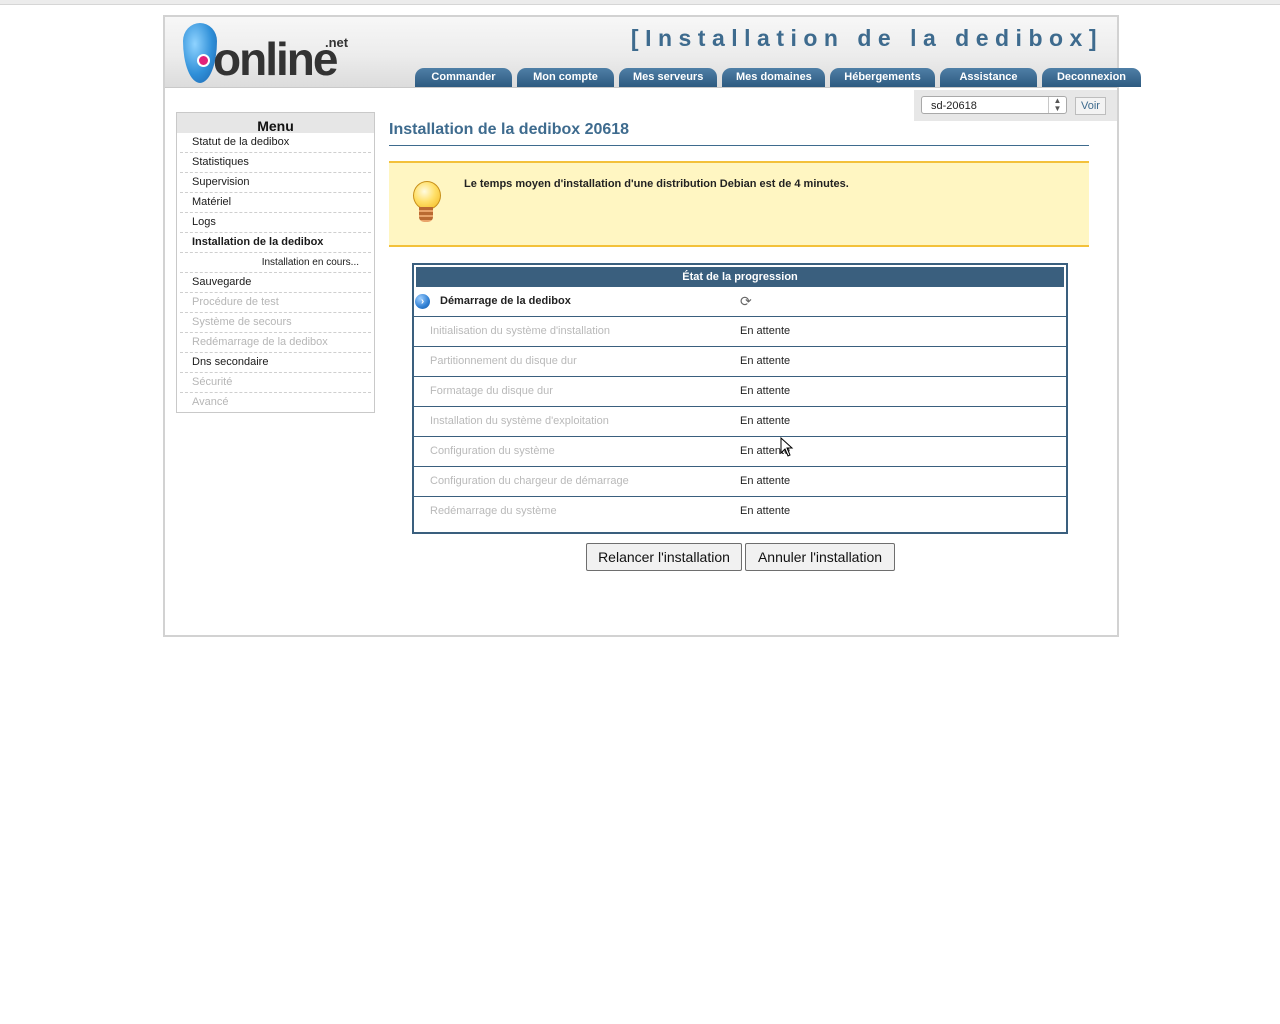  Describe the element at coordinates (664, 557) in the screenshot. I see `relaunch-installation-button: Relancer l'installation` at that location.